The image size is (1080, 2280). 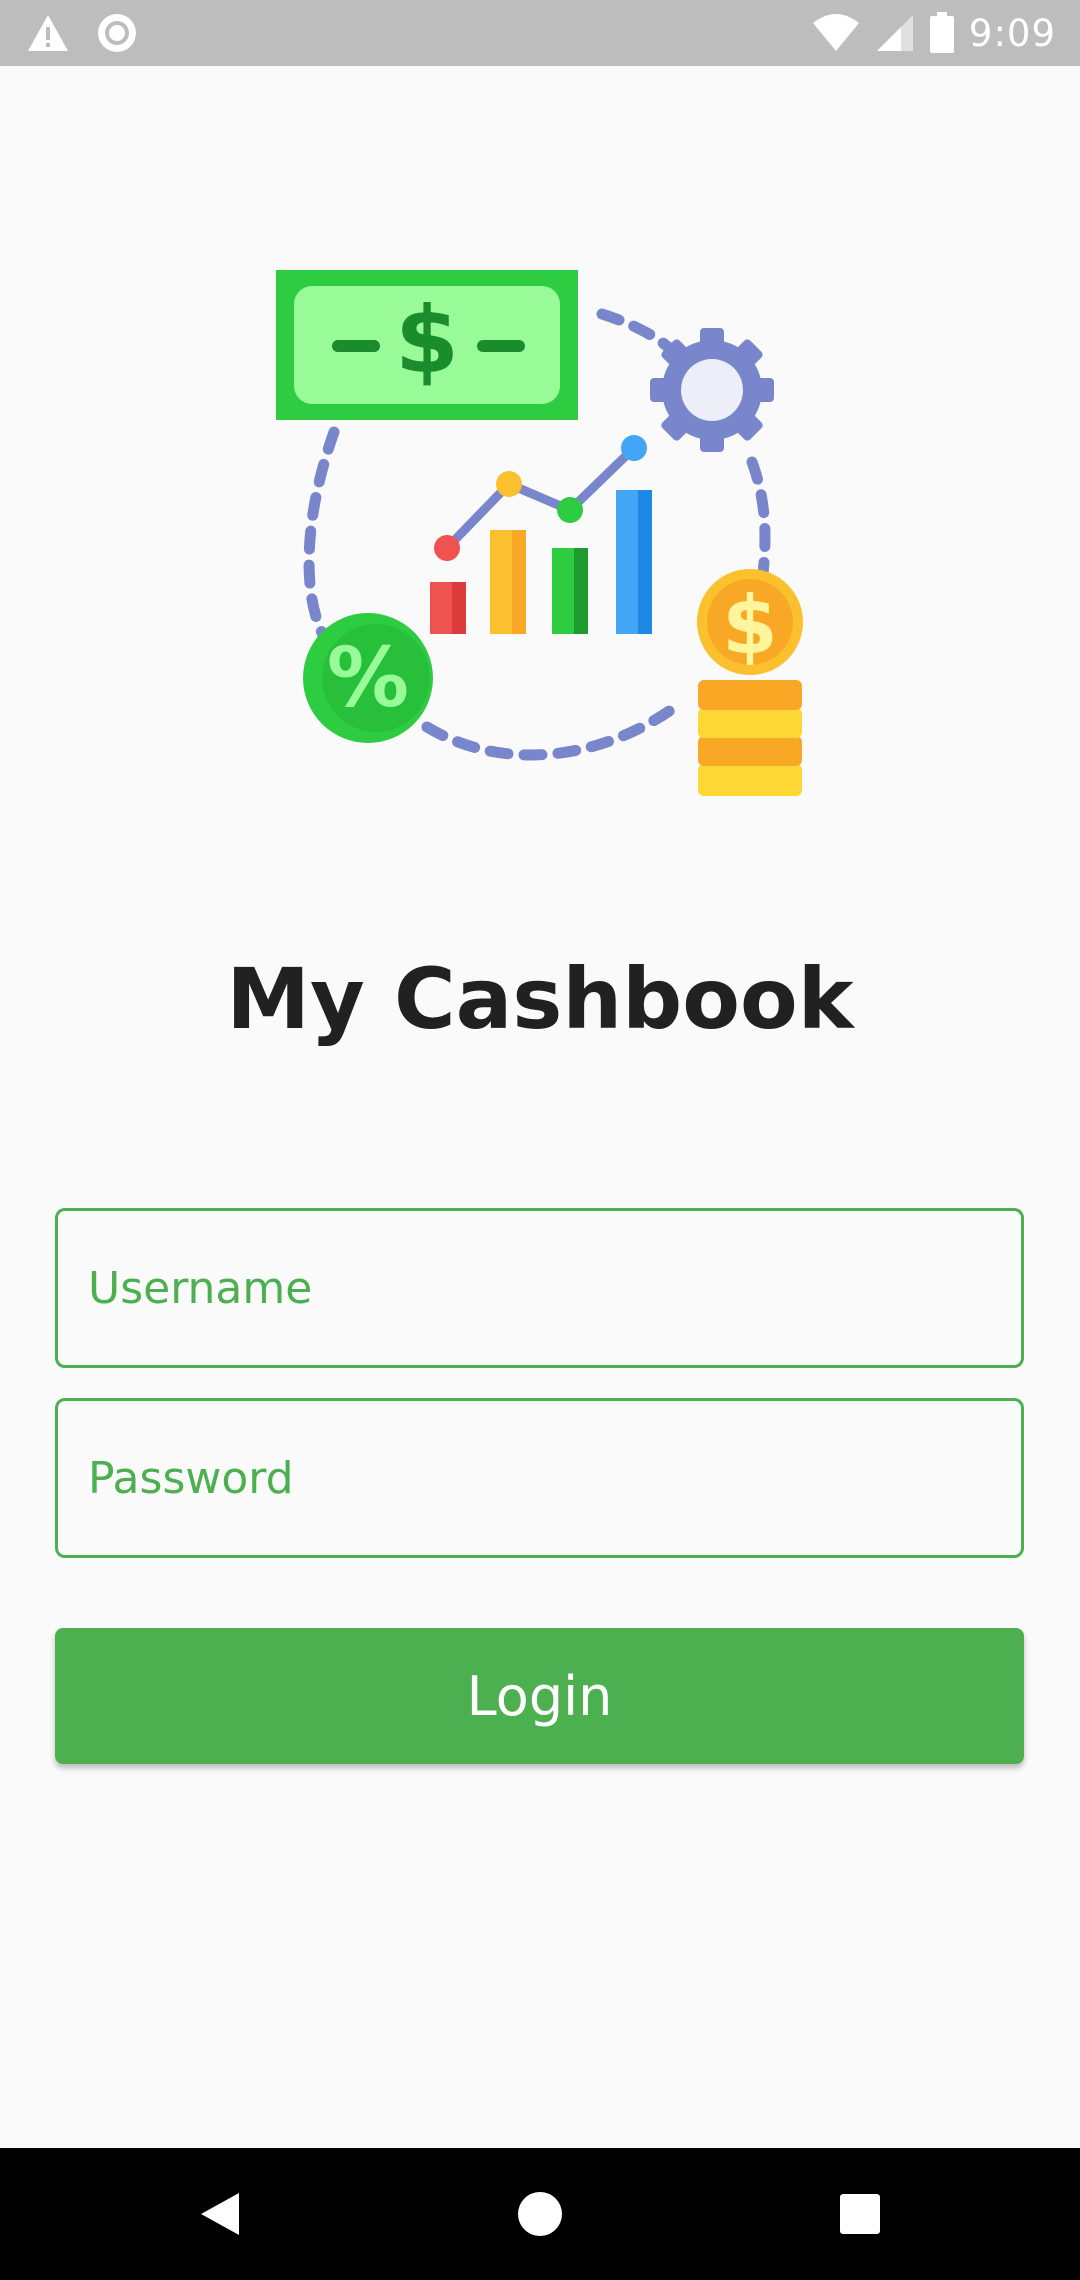 I want to click on record-icon, so click(x=117, y=33).